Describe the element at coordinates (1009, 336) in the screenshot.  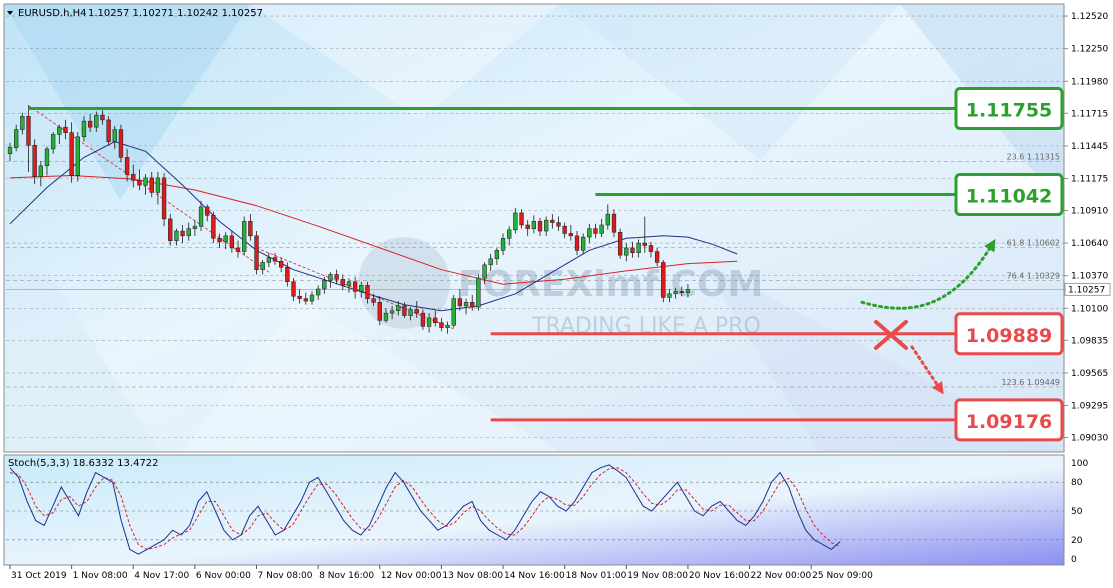
I see `support-level-label: 1.09889` at that location.